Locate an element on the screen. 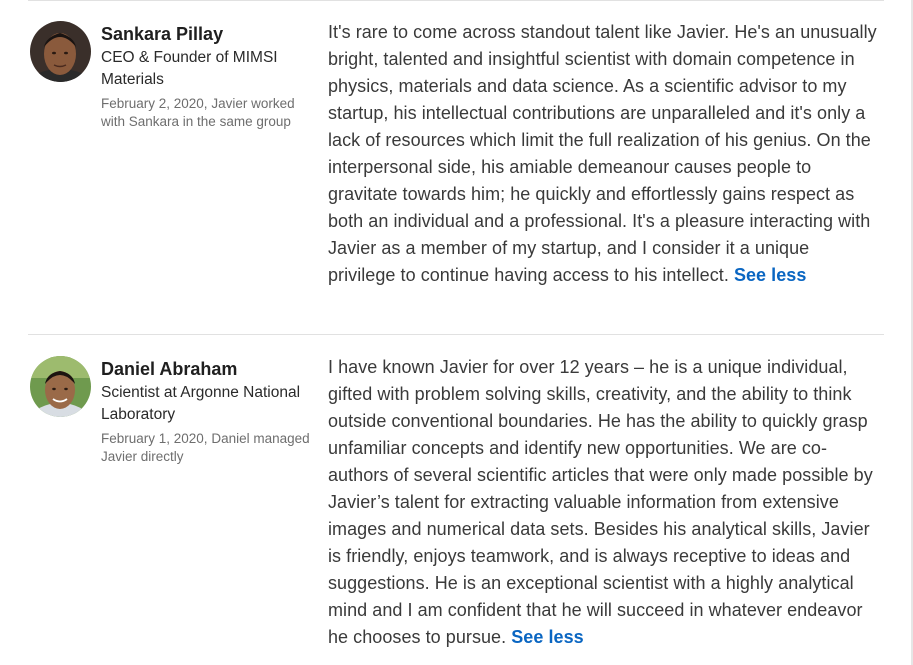  top-divider is located at coordinates (456, 0).